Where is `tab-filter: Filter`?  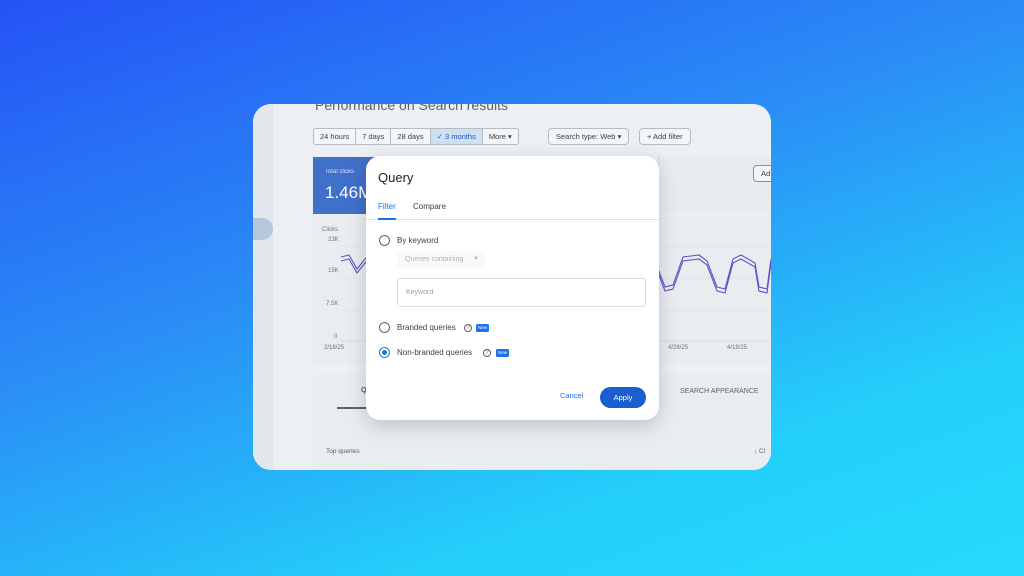
tab-filter: Filter is located at coordinates (387, 206).